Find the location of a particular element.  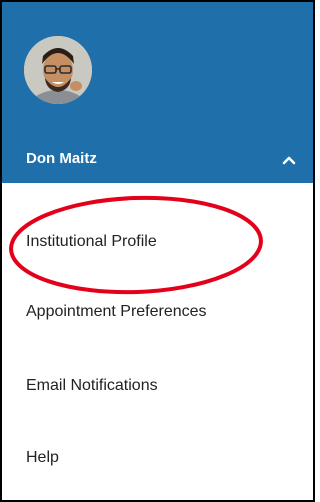

collapse-toggle-button is located at coordinates (289, 160).